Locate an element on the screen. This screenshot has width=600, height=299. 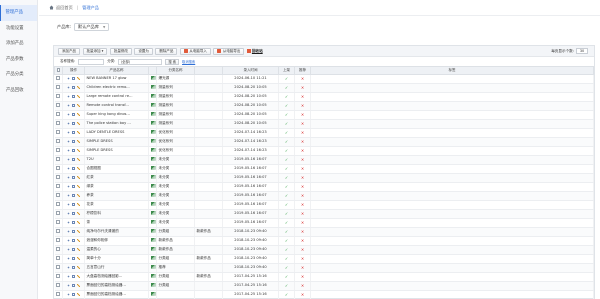
product-name: NEW BANNER 17 glow is located at coordinates (116, 79).